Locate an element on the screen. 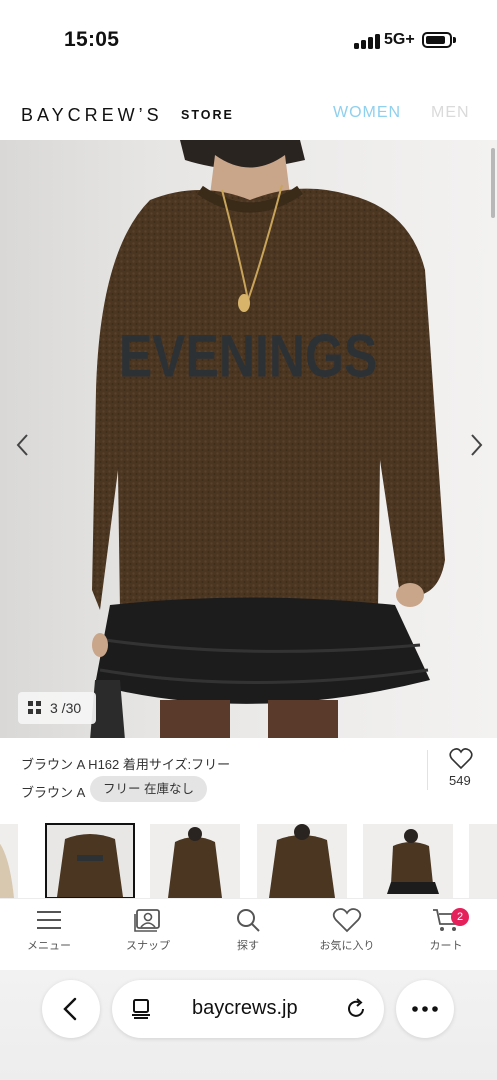  nav-search: 探す is located at coordinates (248, 937).